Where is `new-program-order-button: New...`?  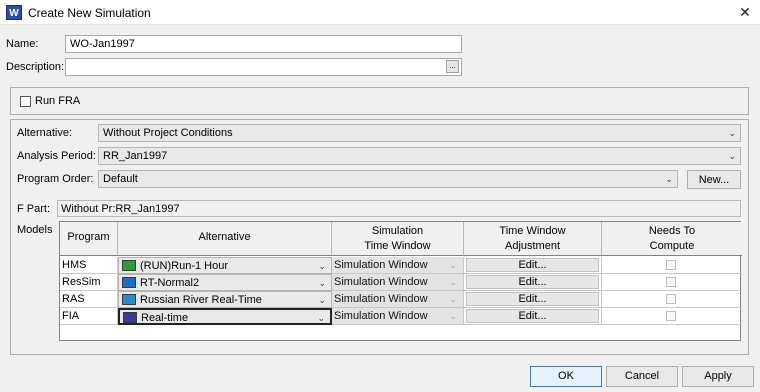 new-program-order-button: New... is located at coordinates (714, 179).